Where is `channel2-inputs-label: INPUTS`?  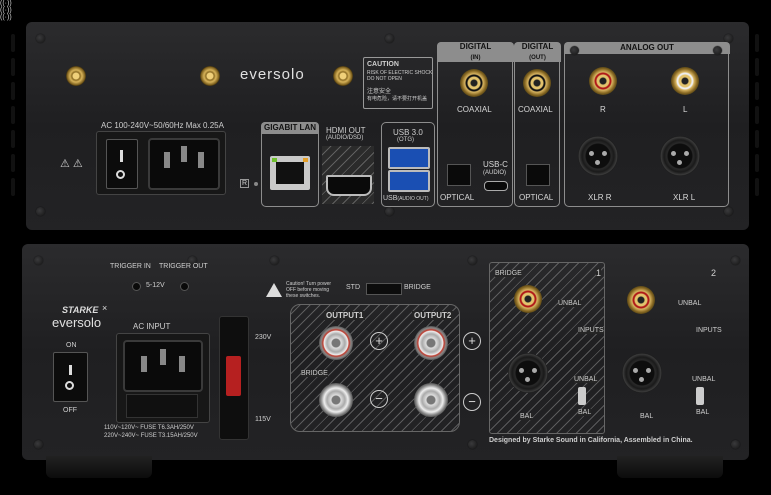
channel2-inputs-label: INPUTS is located at coordinates (709, 330).